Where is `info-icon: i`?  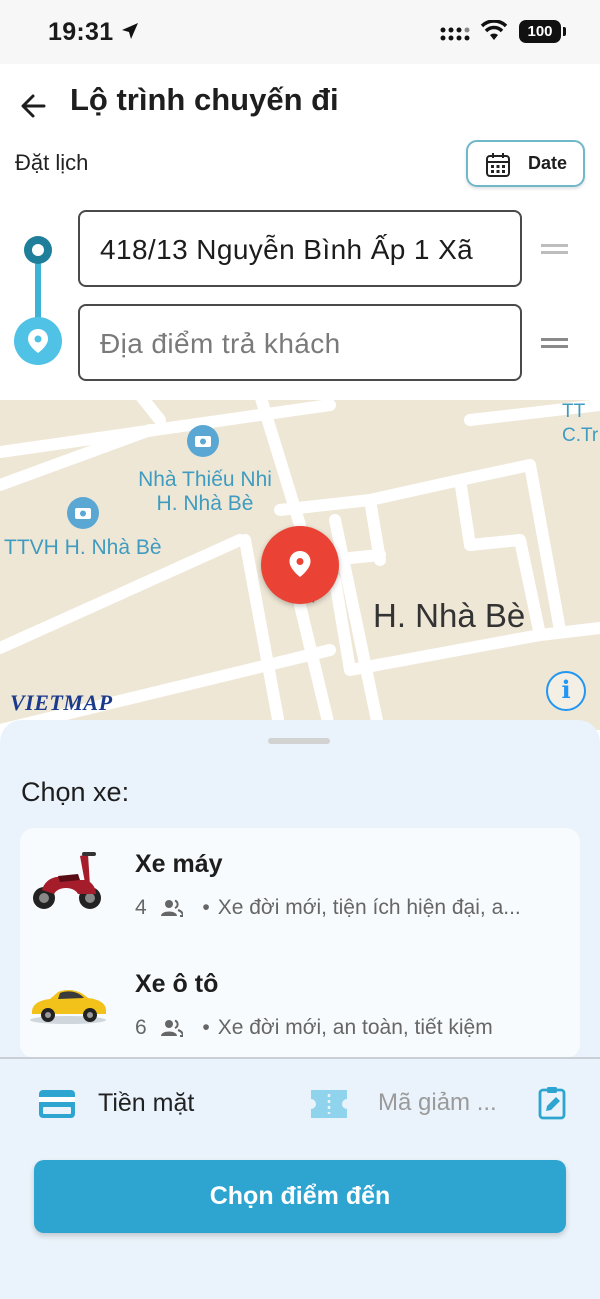
info-icon: i is located at coordinates (566, 691).